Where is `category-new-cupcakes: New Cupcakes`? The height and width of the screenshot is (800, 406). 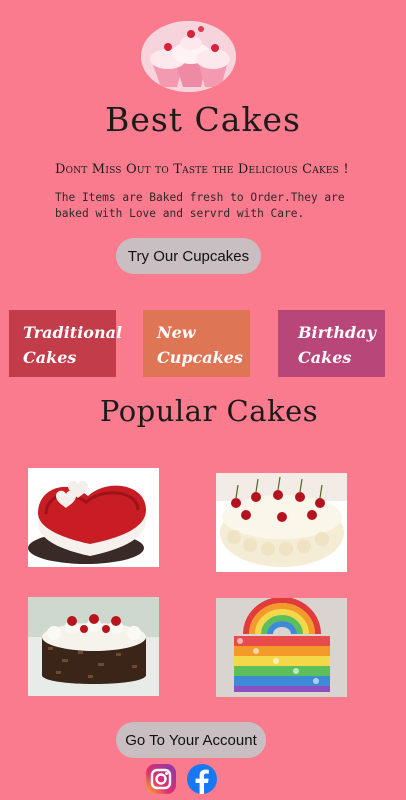
category-new-cupcakes: New Cupcakes is located at coordinates (196, 343).